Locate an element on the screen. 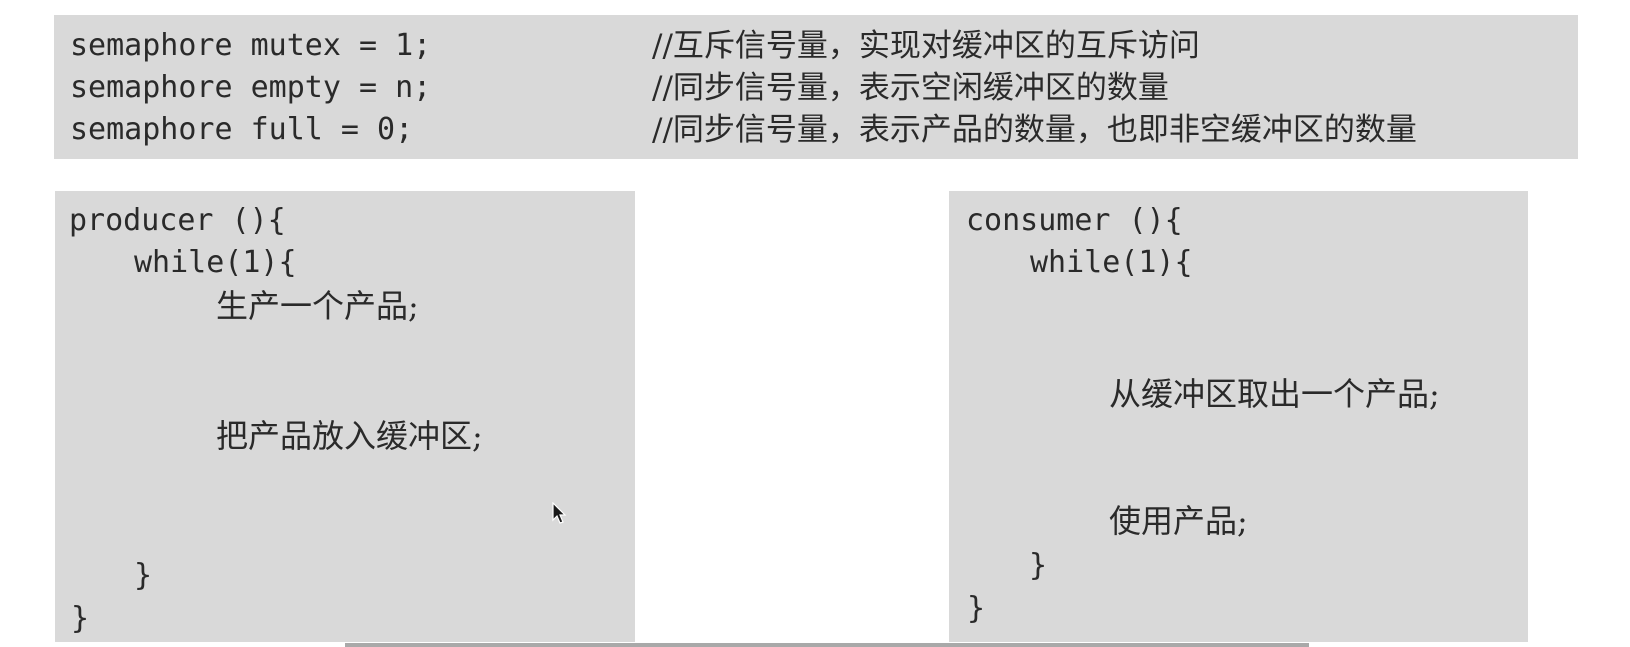 The height and width of the screenshot is (647, 1630). bottom-scrollbar is located at coordinates (827, 645).